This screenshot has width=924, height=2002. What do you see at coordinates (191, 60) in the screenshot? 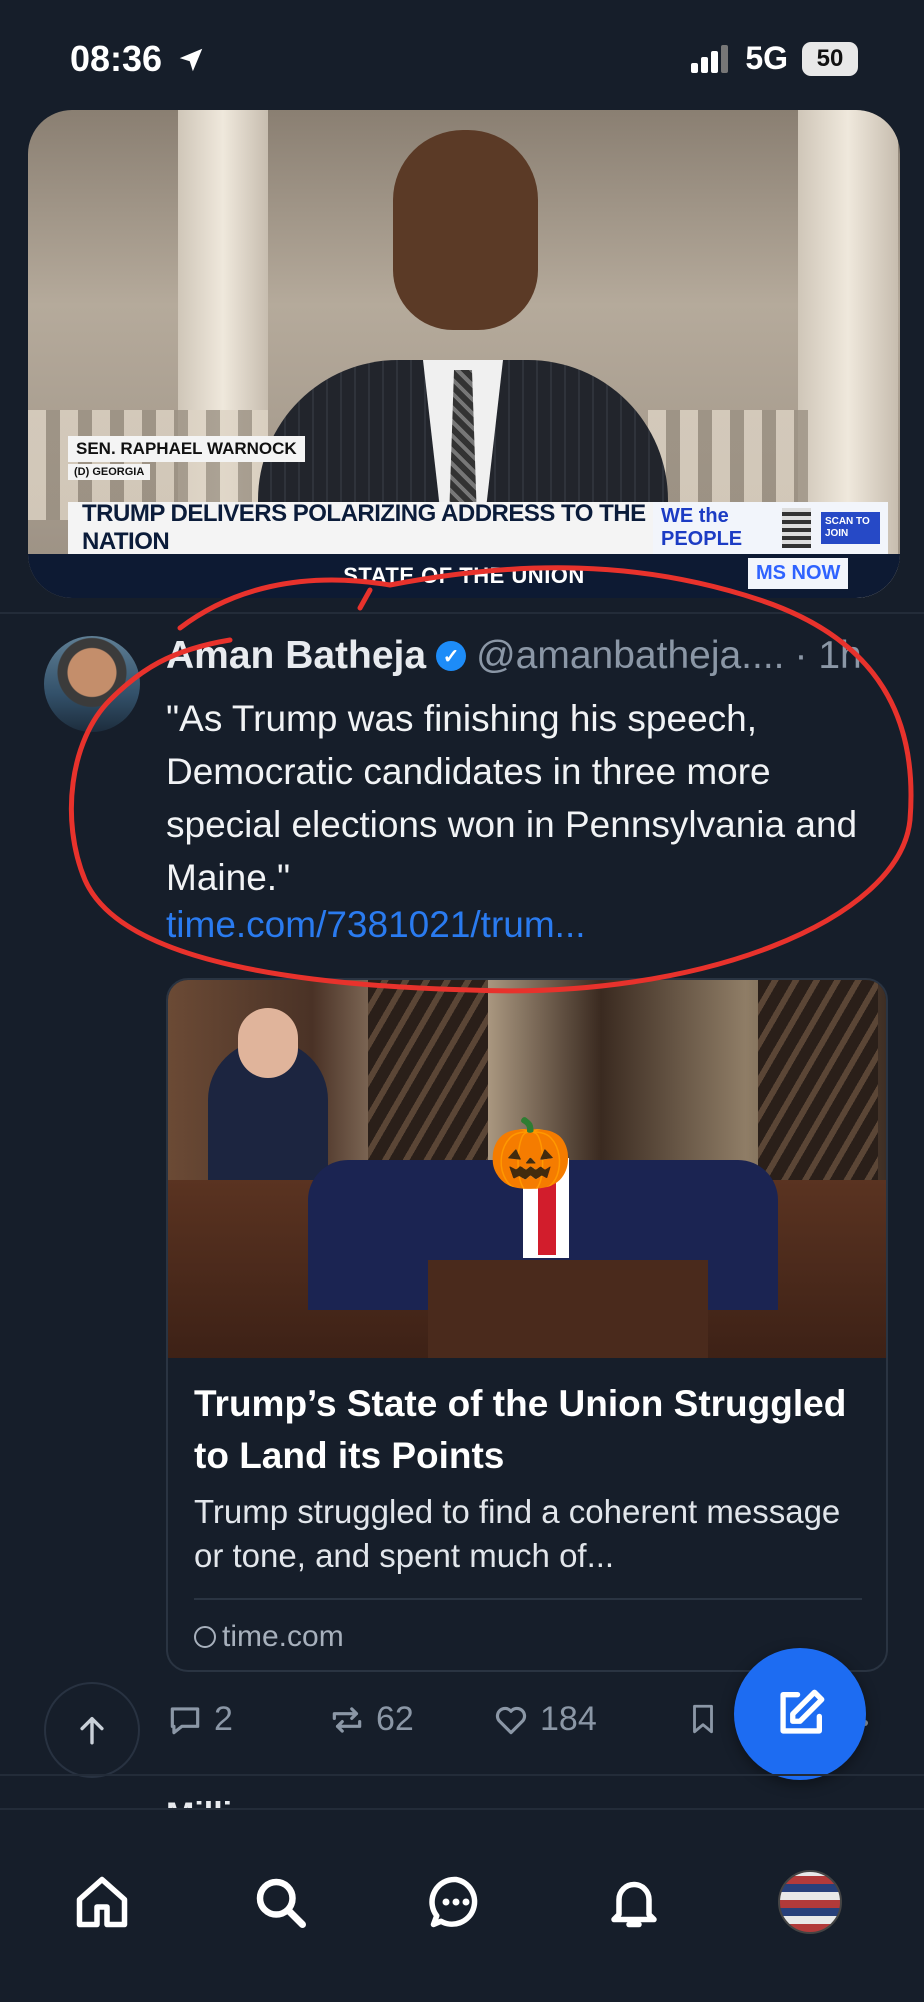
I see `location-arrow-icon` at bounding box center [191, 60].